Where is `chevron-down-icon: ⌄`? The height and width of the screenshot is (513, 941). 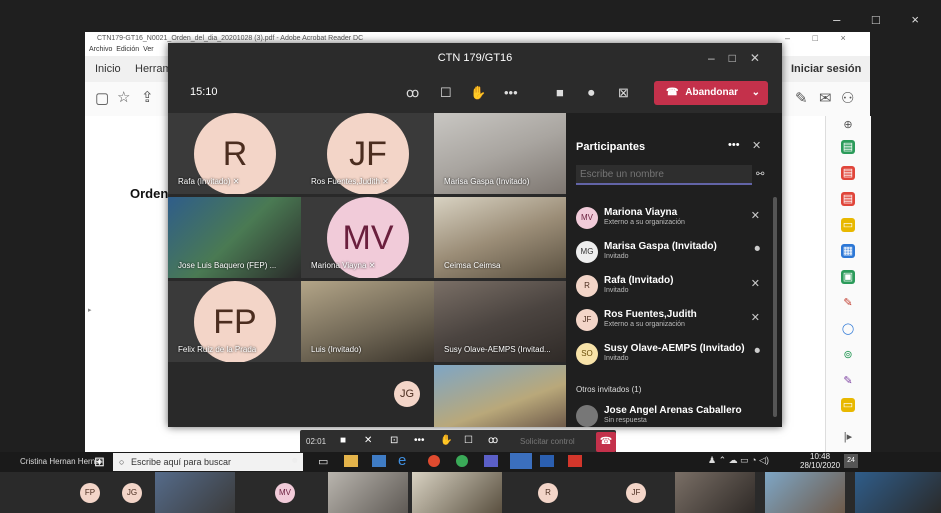 chevron-down-icon: ⌄ is located at coordinates (756, 93).